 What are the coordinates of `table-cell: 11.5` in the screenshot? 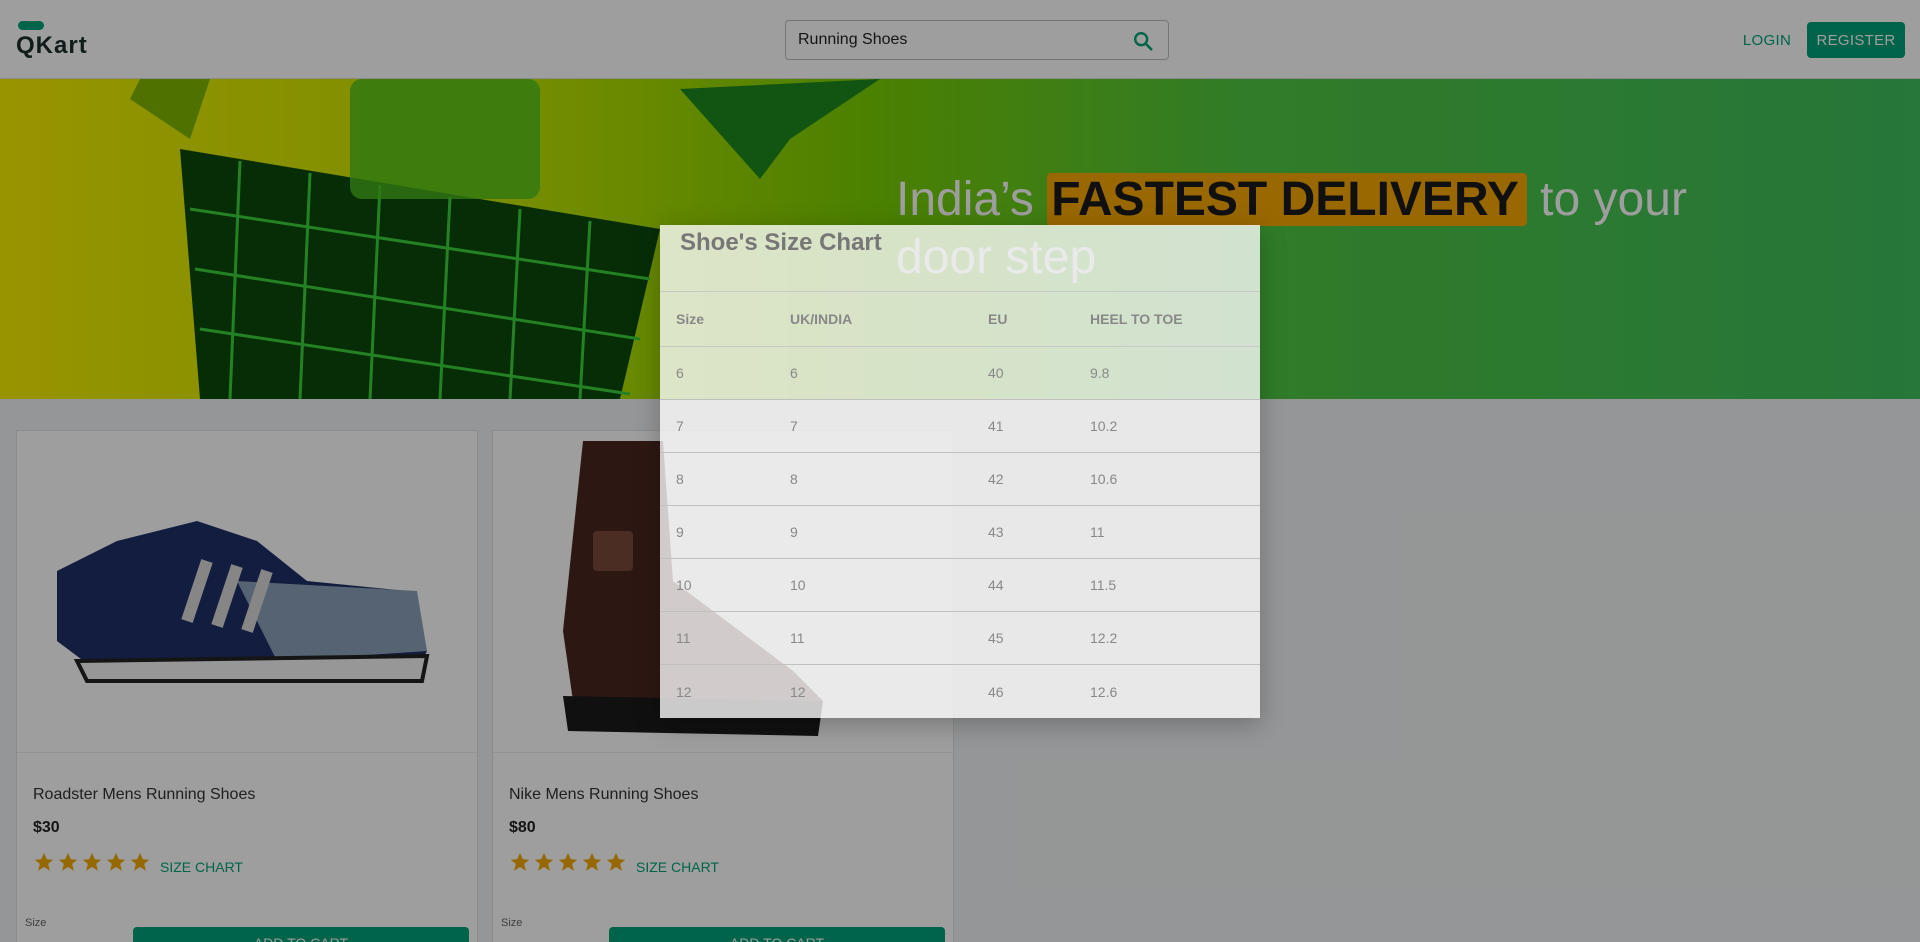 It's located at (1103, 585).